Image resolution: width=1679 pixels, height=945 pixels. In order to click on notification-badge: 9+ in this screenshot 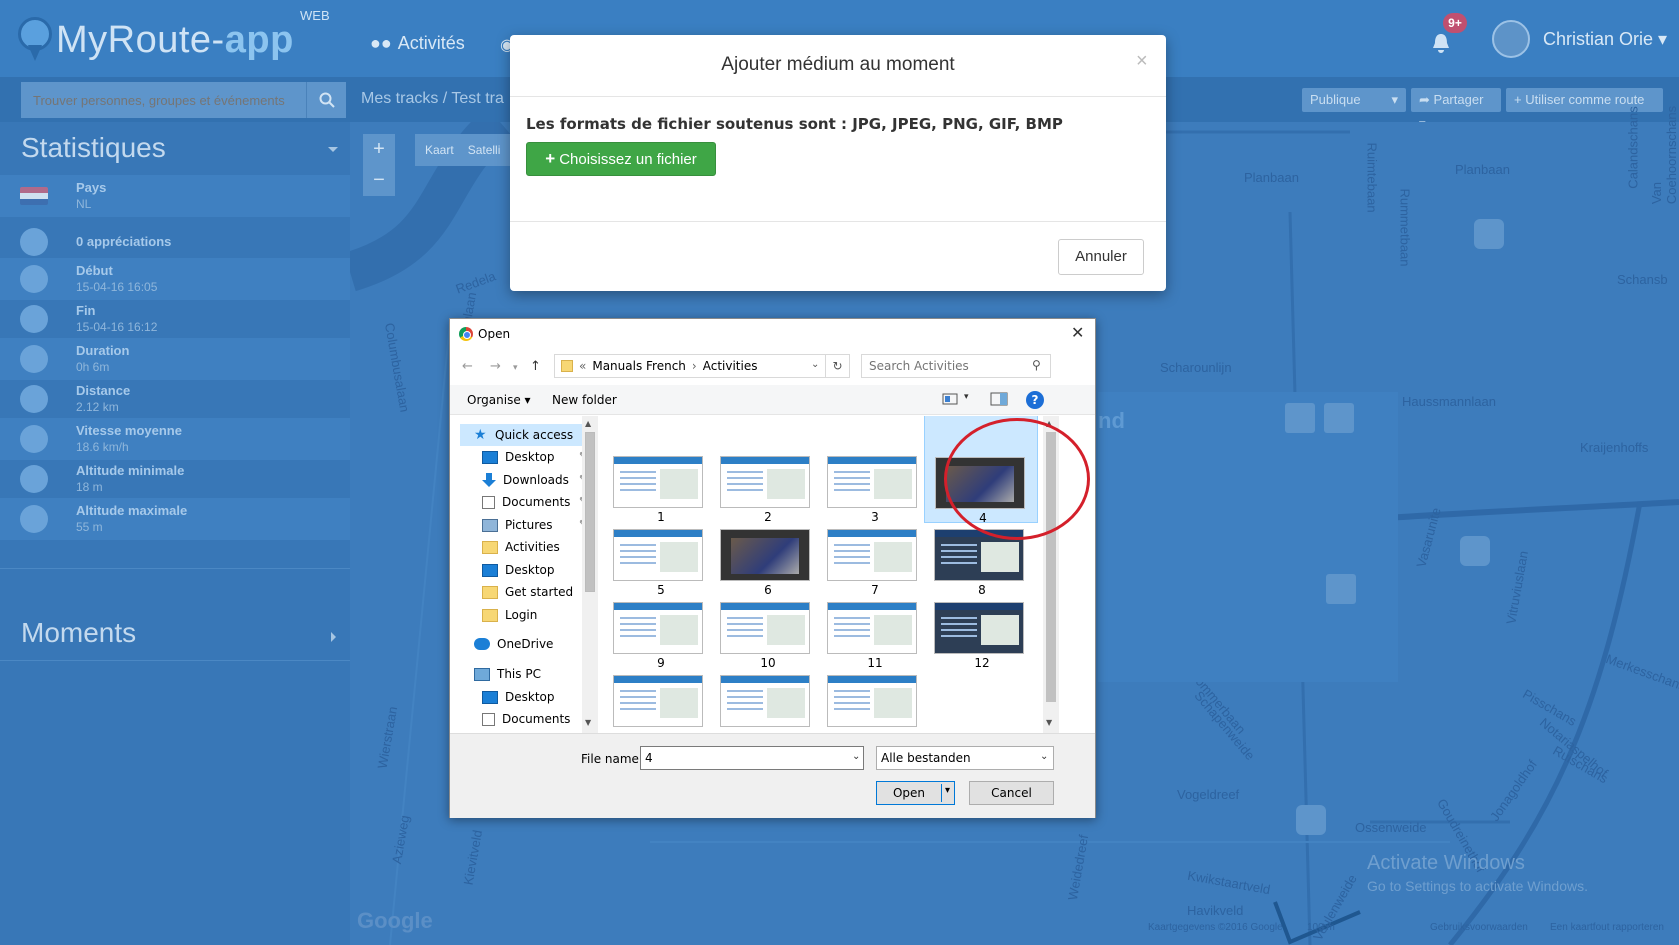, I will do `click(1455, 23)`.